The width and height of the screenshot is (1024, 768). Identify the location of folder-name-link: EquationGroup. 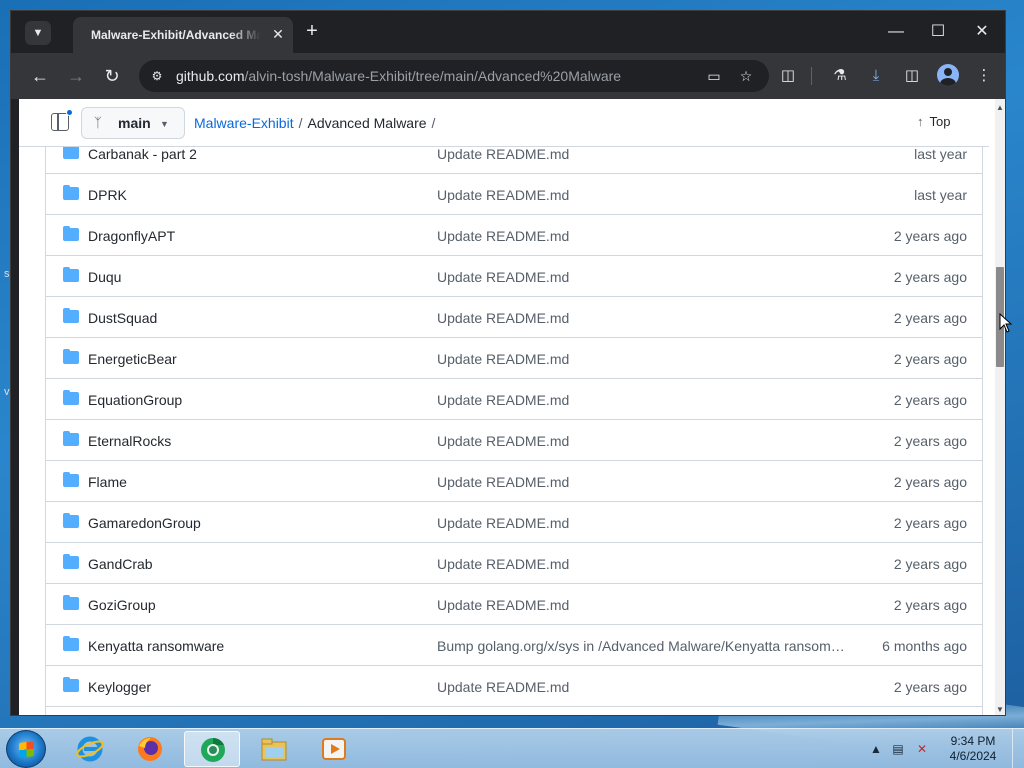
(135, 400).